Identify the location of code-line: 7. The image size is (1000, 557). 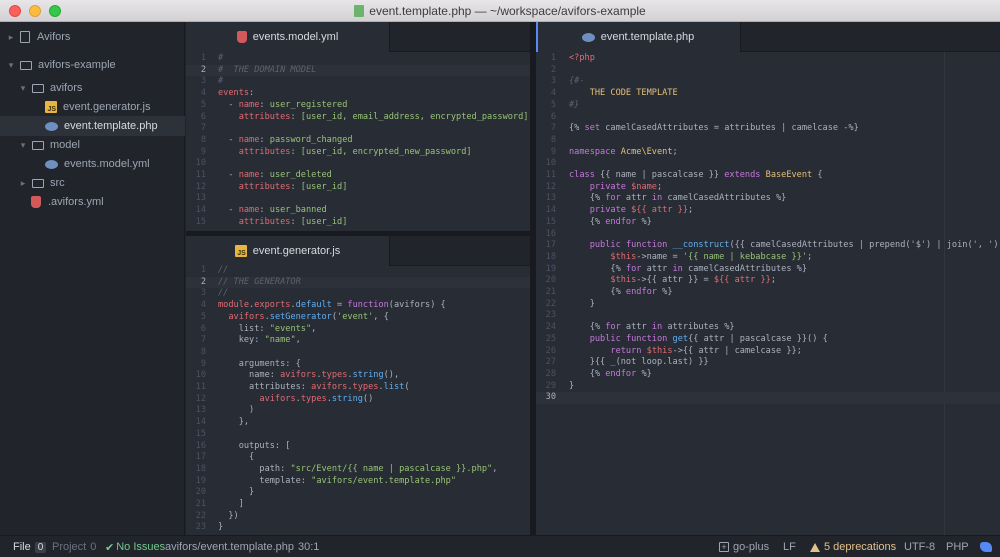
(358, 129).